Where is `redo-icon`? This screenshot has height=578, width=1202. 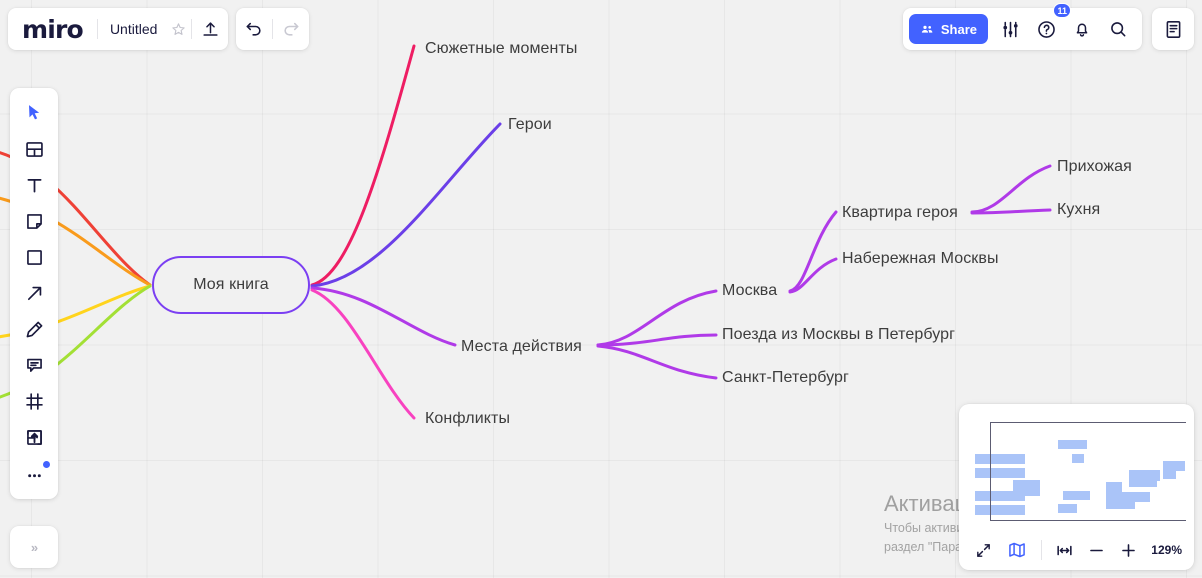
redo-icon is located at coordinates (291, 29).